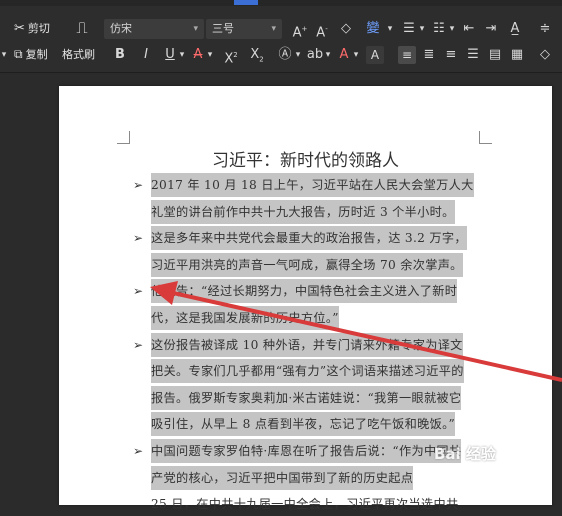 This screenshot has width=562, height=516. I want to click on watermark: Bai 经验, so click(465, 454).